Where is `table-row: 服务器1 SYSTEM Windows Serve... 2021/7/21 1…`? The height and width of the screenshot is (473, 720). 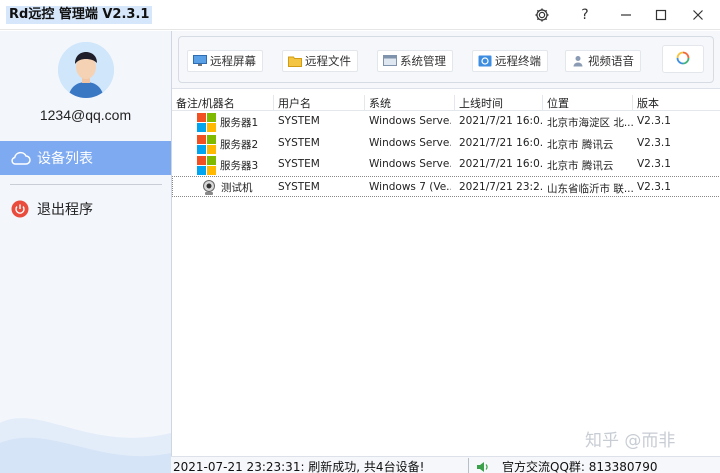 table-row: 服务器1 SYSTEM Windows Serve... 2021/7/21 1… is located at coordinates (446, 122).